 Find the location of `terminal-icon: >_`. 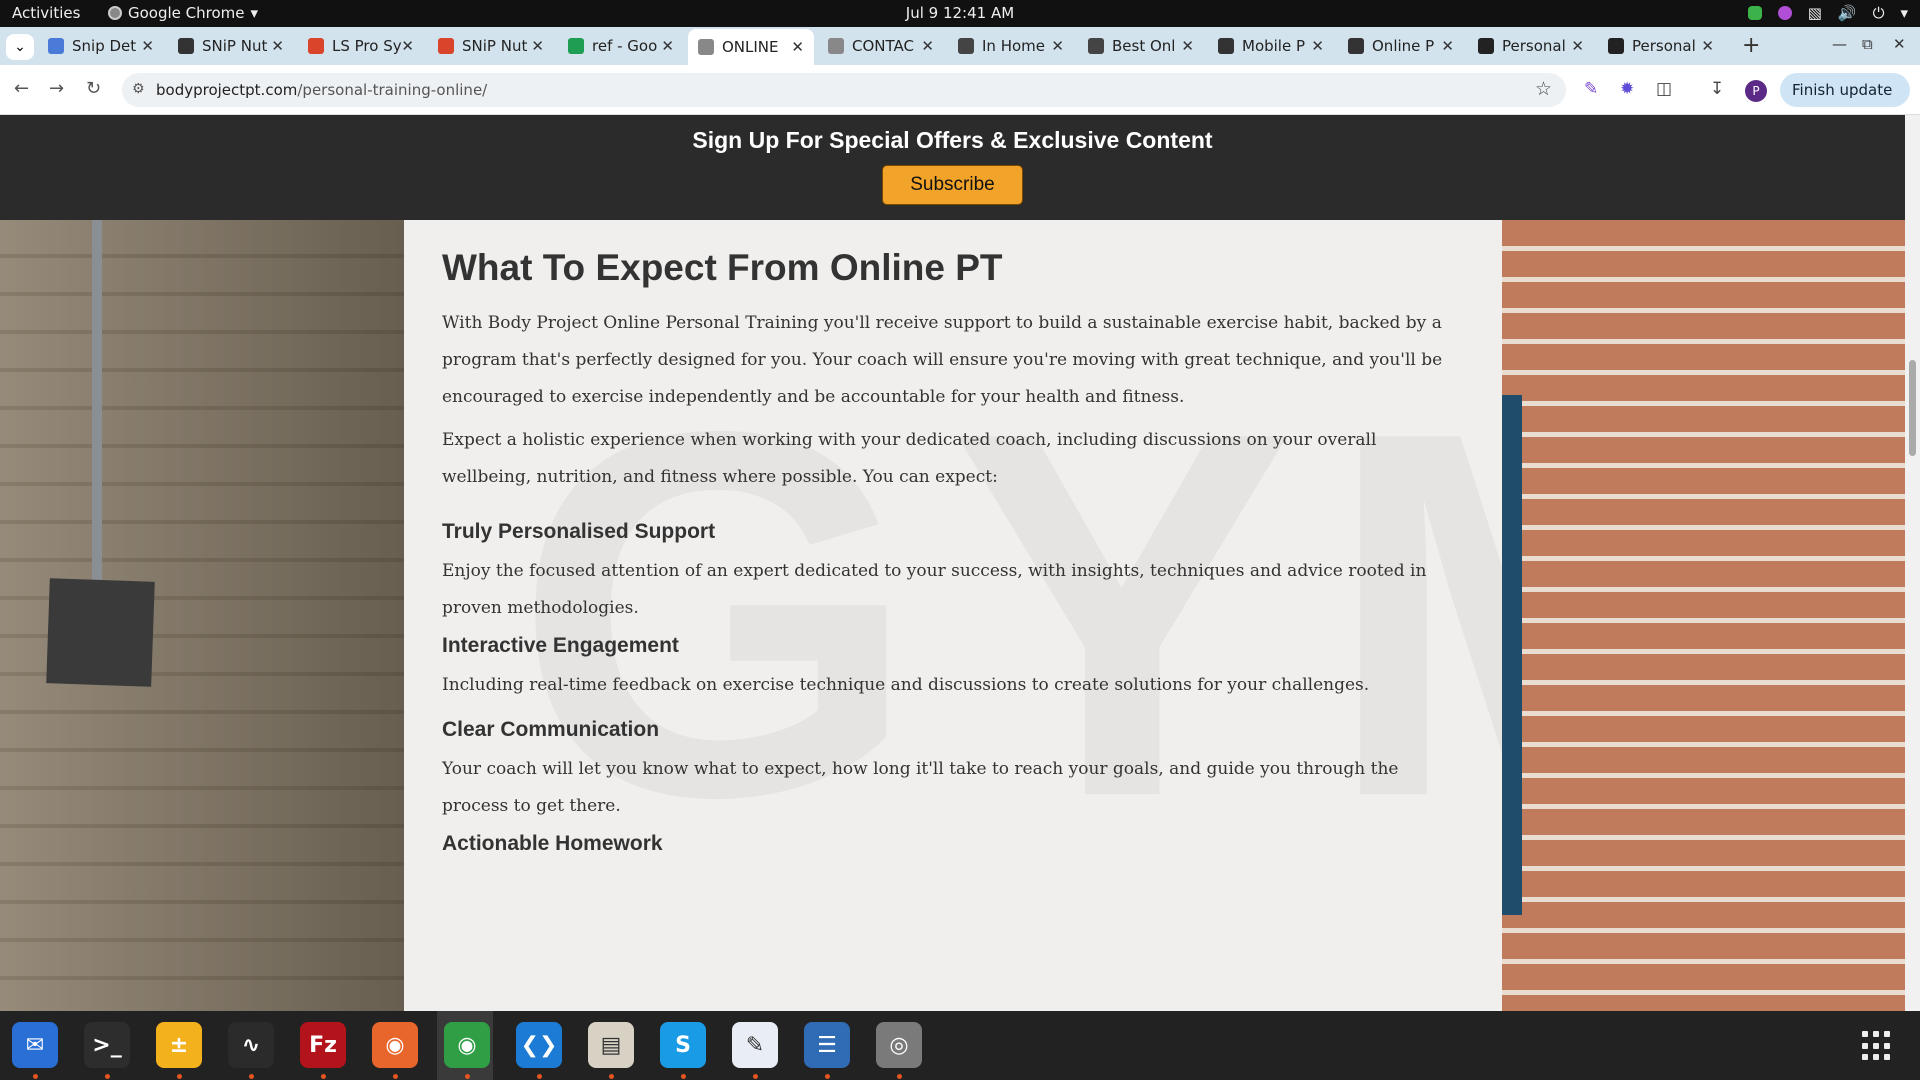

terminal-icon: >_ is located at coordinates (107, 1045).